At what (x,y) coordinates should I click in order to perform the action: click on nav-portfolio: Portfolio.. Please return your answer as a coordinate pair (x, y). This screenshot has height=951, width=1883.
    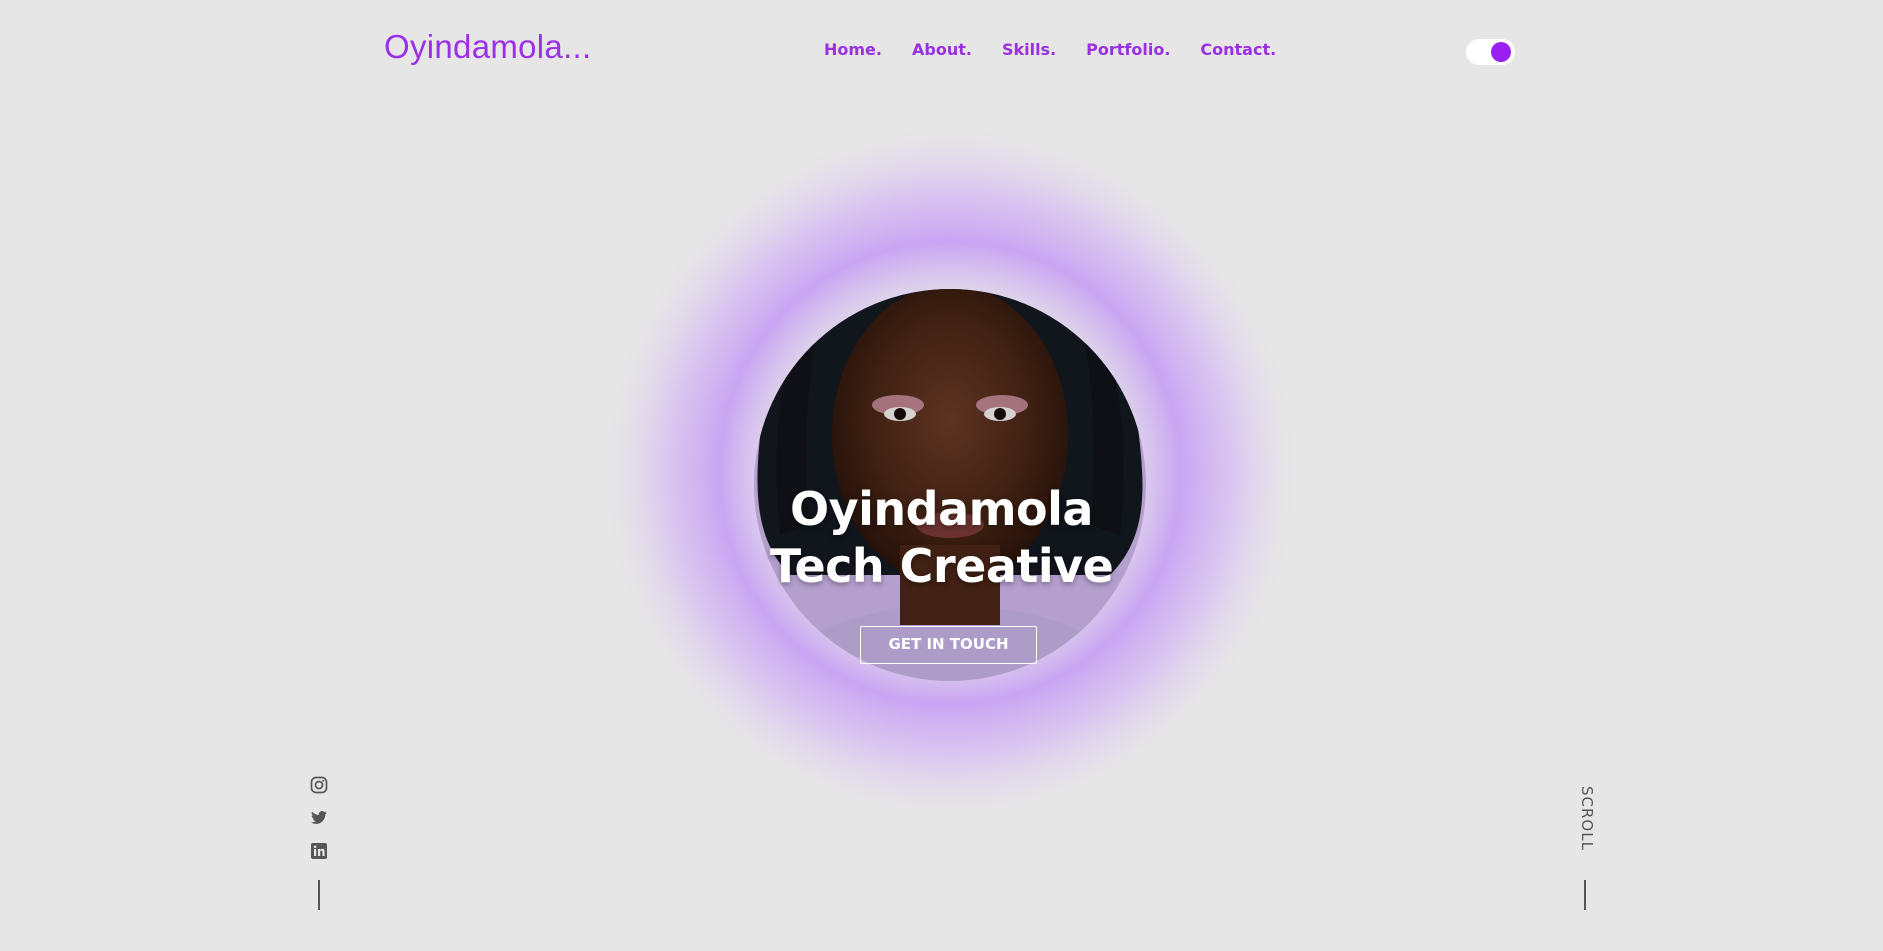
    Looking at the image, I should click on (1128, 49).